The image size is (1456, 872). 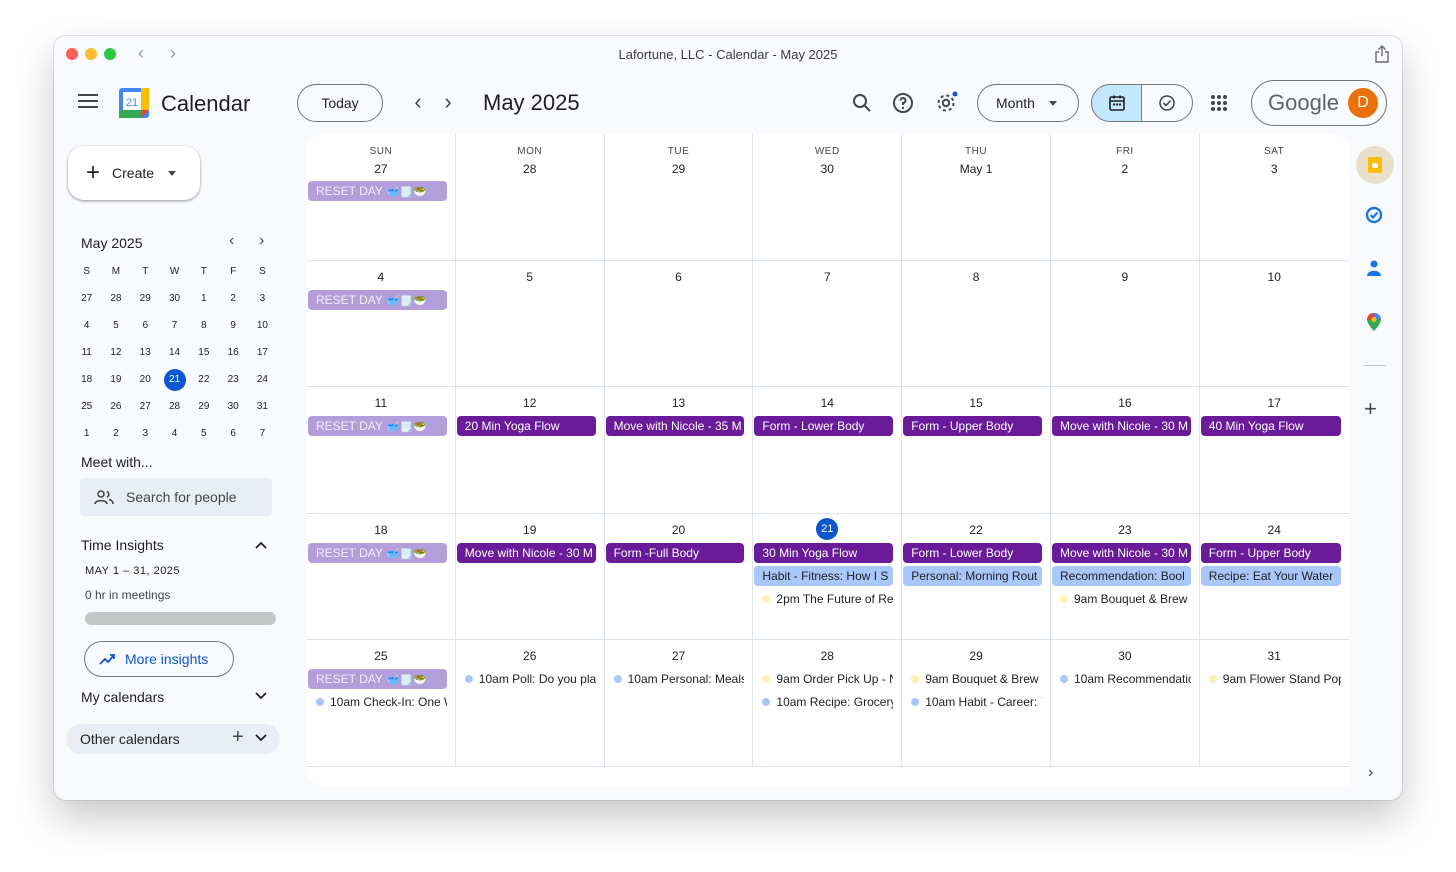 I want to click on other-calendars-row: Other calendars +, so click(x=173, y=739).